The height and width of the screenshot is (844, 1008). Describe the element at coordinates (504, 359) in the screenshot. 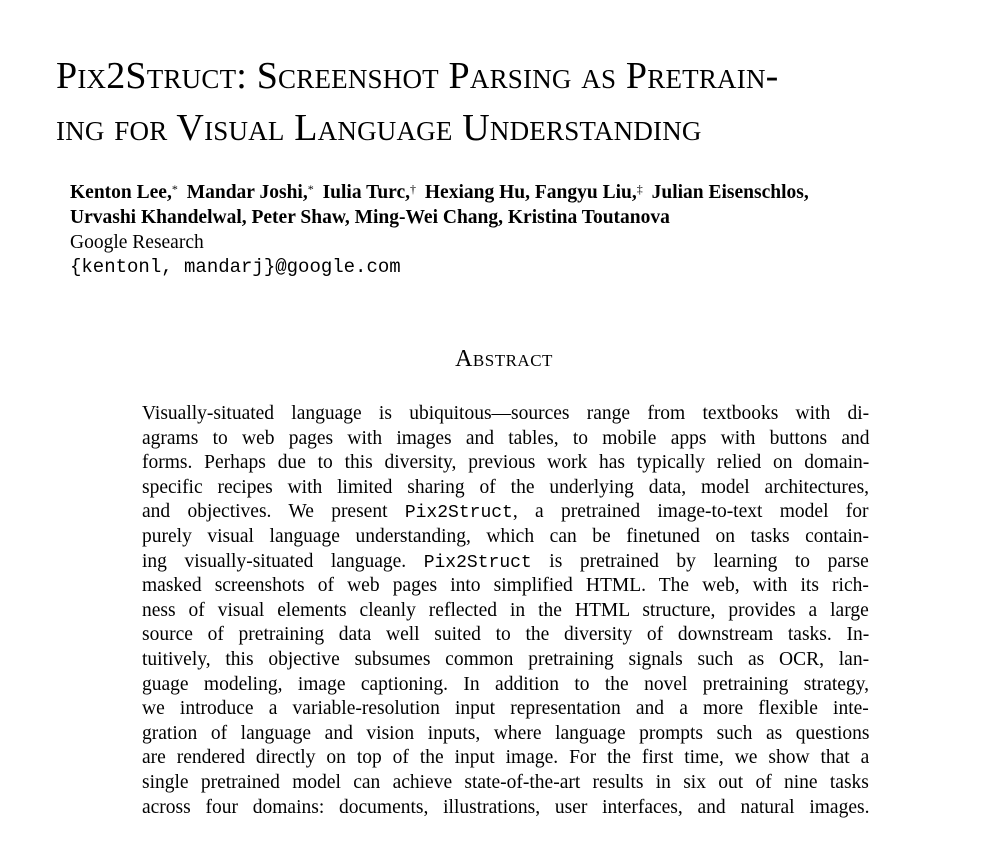

I see `abstract-heading: Abstract` at that location.